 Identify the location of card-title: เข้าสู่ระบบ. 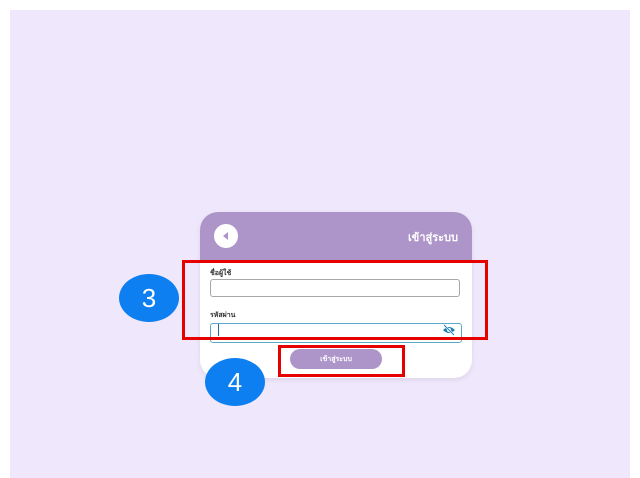
(433, 237).